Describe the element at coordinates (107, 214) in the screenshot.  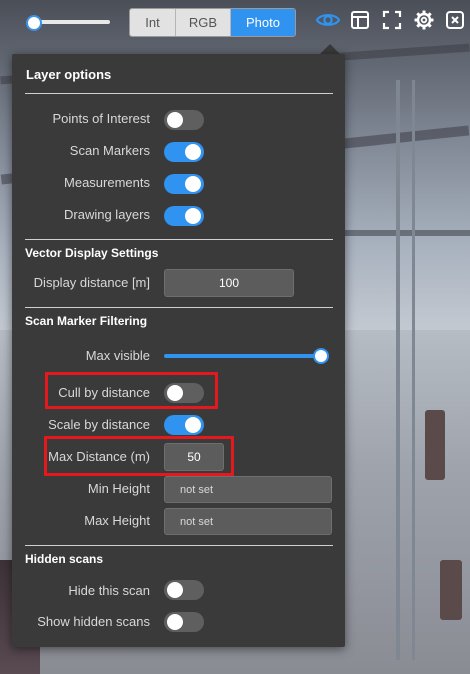
I see `drawing-layers-label: Drawing layers` at that location.